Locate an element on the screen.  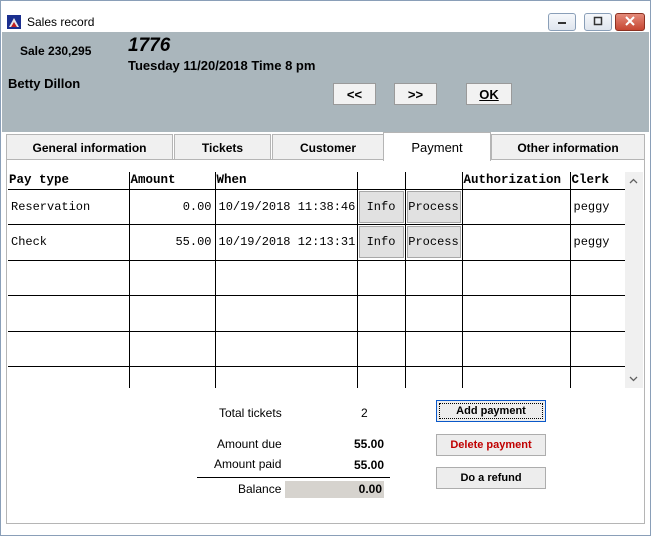
maximize-button is located at coordinates (598, 22).